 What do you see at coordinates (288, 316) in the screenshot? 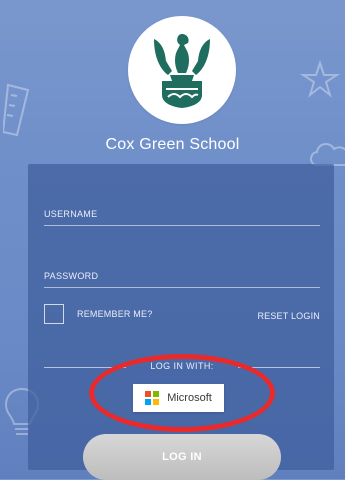
I see `reset-login-link: RESET LOGIN` at bounding box center [288, 316].